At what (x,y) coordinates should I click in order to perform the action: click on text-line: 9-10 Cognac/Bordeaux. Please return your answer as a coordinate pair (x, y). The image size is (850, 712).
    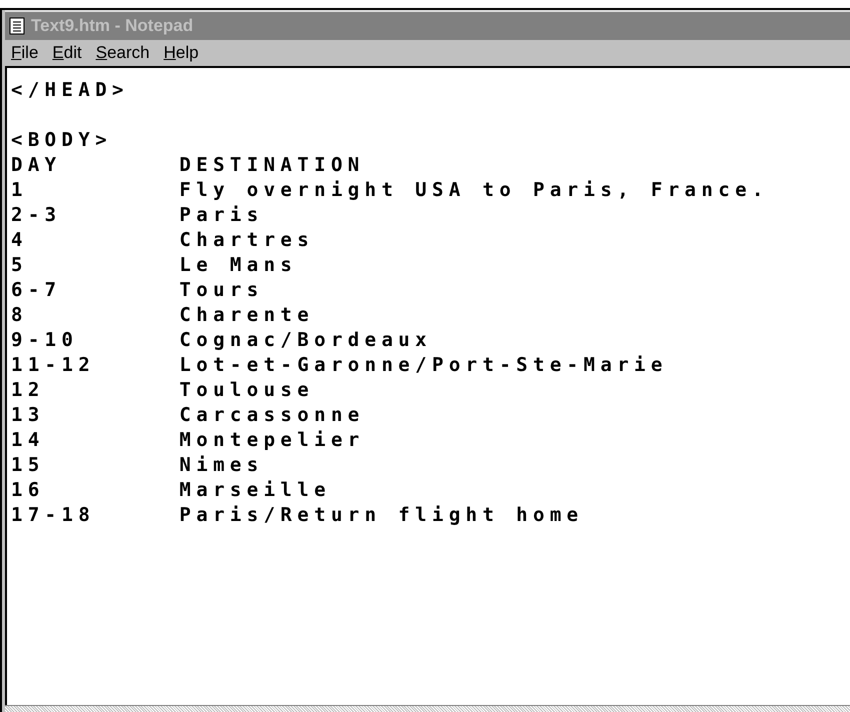
    Looking at the image, I should click on (222, 340).